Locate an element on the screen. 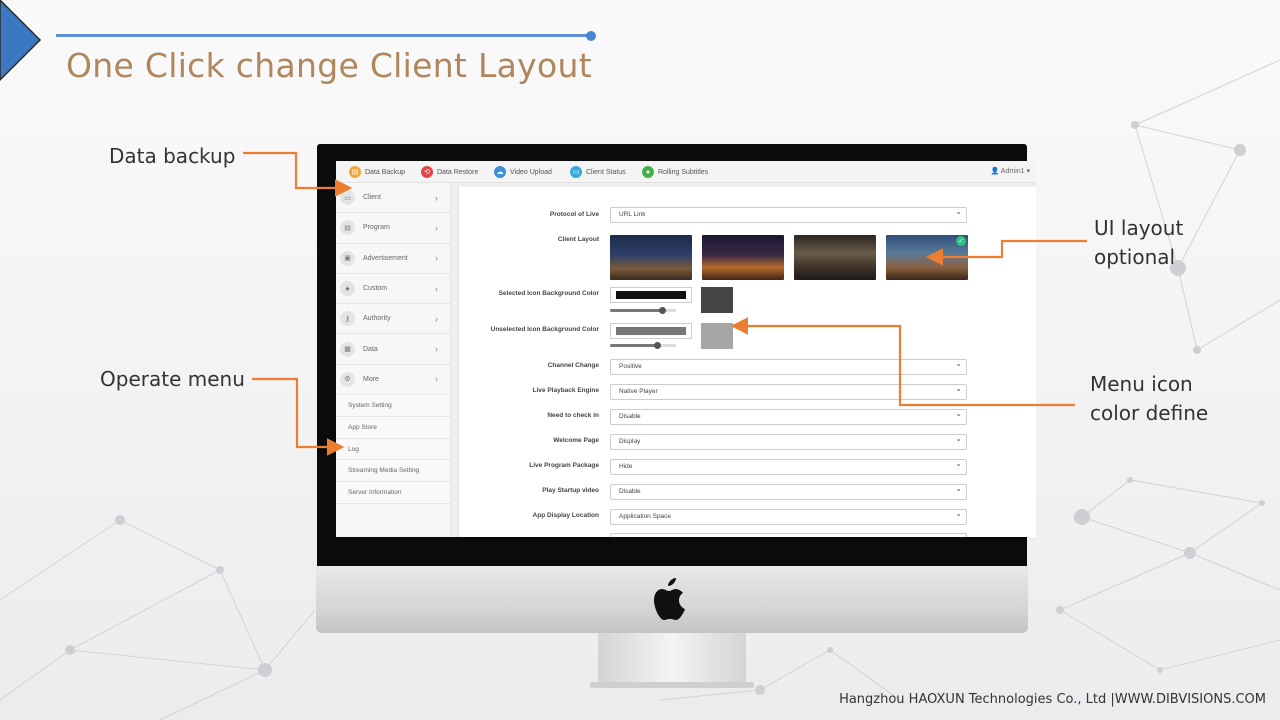 This screenshot has height=720, width=1280. channel-change-select: Positive is located at coordinates (788, 367).